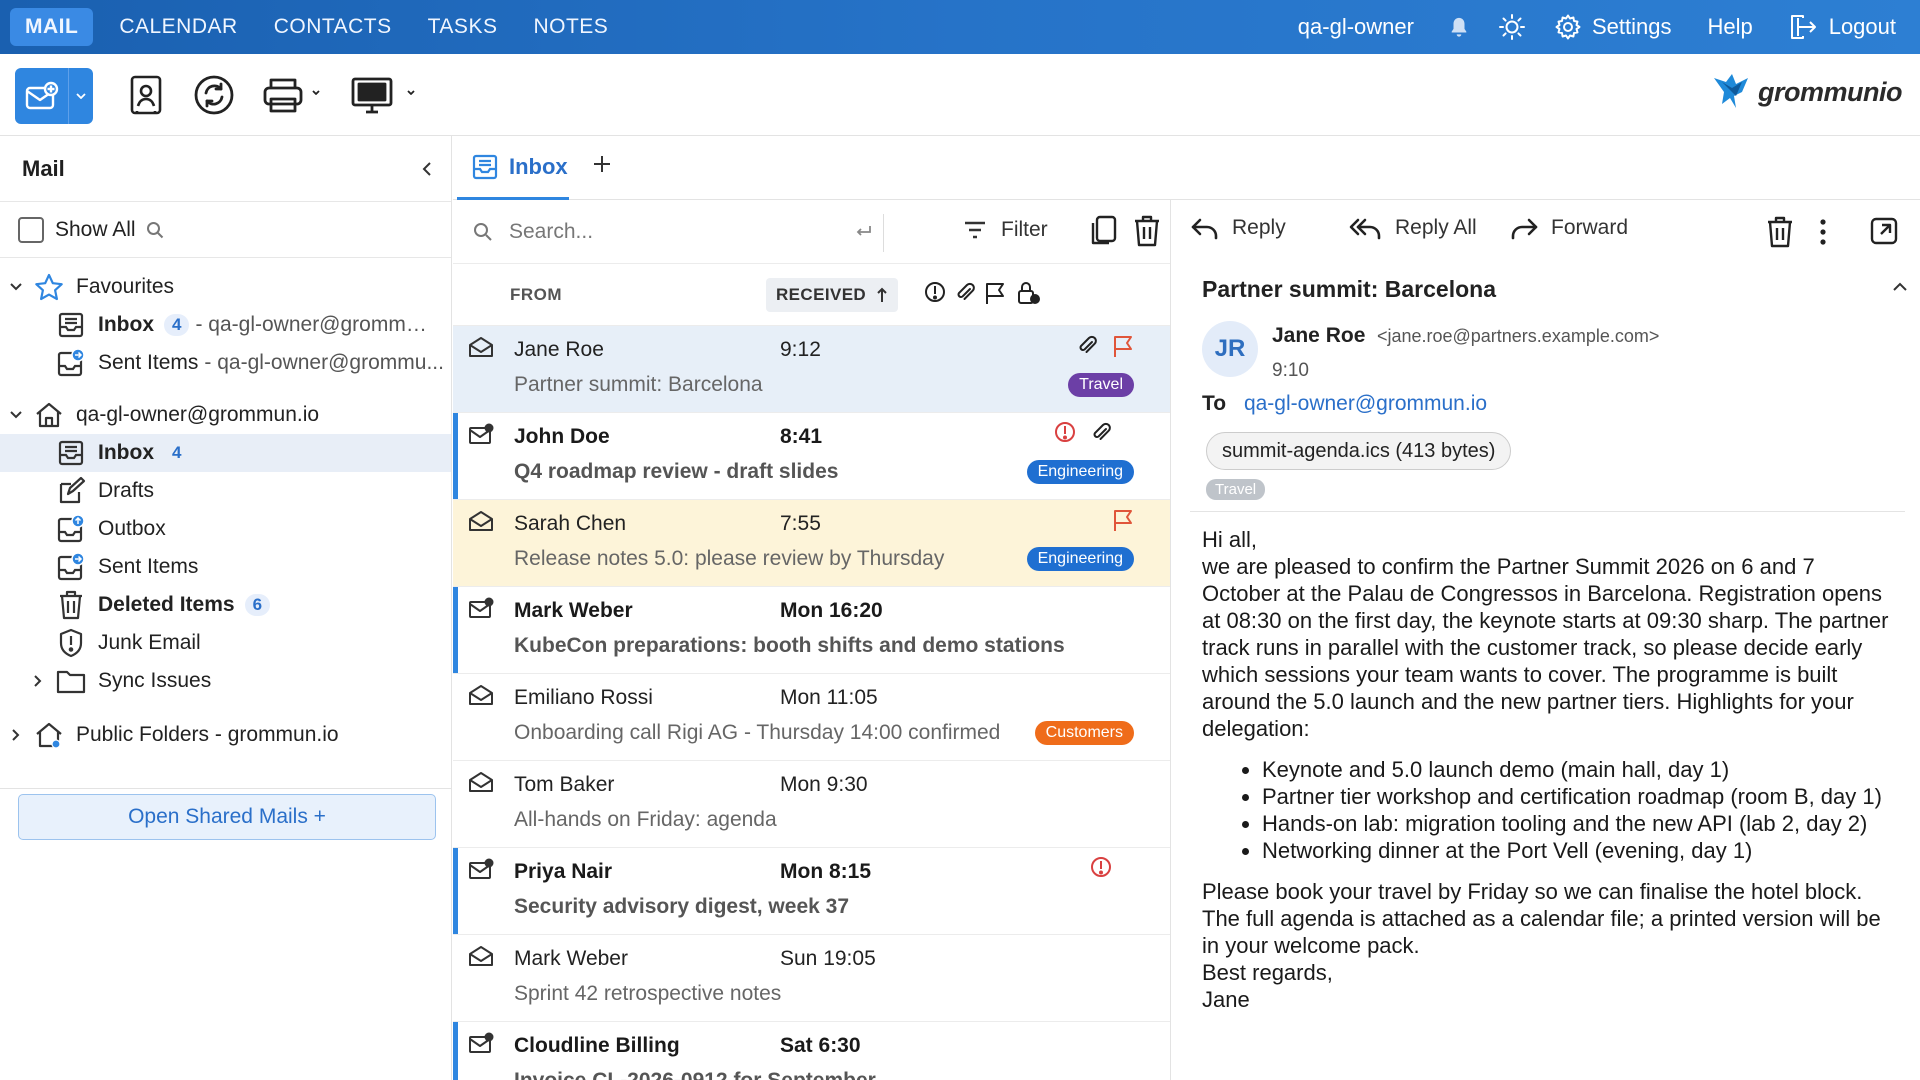 The image size is (1920, 1080). Describe the element at coordinates (225, 567) in the screenshot. I see `folder-sent-items: Sent Items` at that location.